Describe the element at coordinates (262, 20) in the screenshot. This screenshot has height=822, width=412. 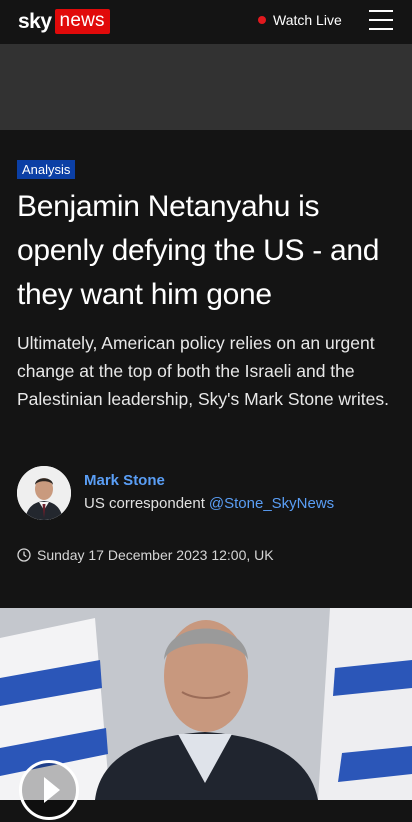
I see `live-dot-icon` at that location.